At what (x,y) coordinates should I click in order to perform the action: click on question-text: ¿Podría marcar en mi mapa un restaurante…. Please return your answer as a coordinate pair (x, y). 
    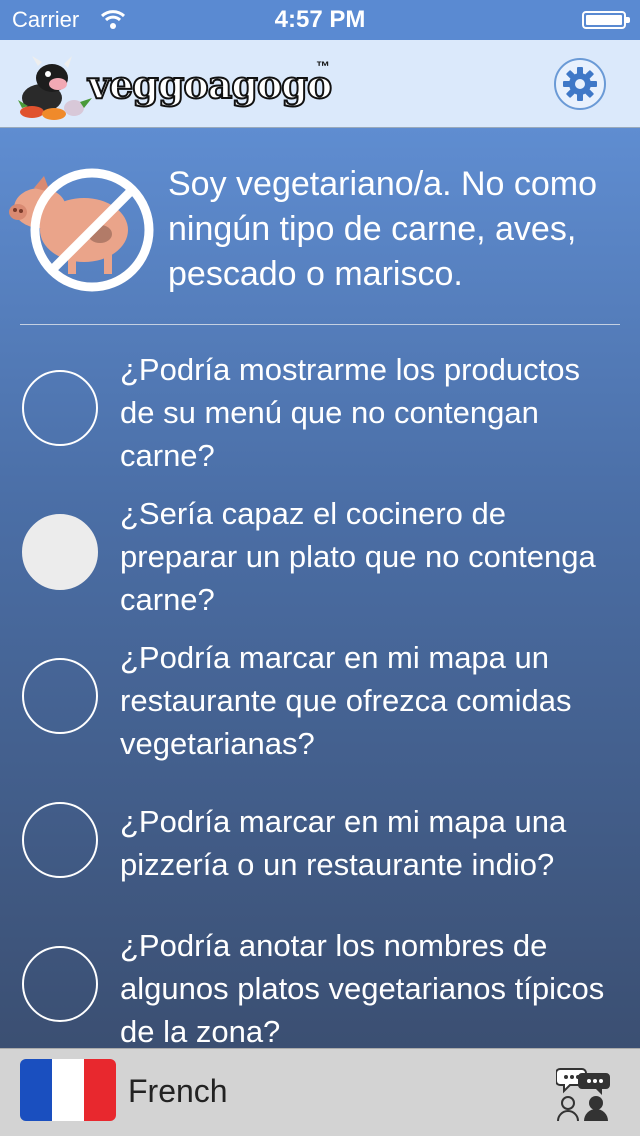
    Looking at the image, I should click on (346, 700).